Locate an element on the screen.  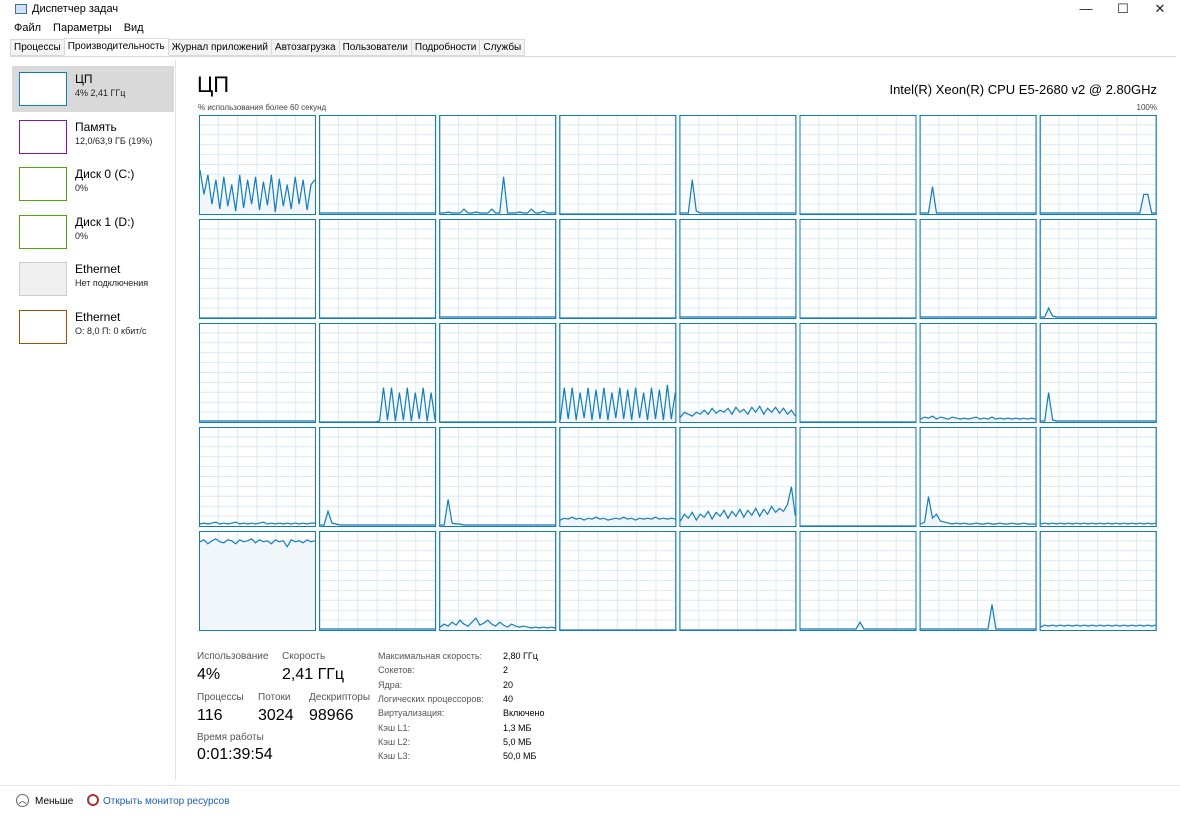
close-button: ✕ is located at coordinates (1160, 9).